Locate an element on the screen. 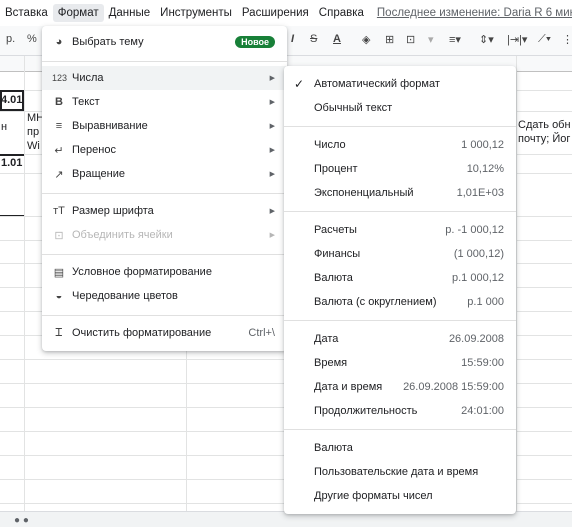  menu-tools: Инструменты is located at coordinates (196, 13).